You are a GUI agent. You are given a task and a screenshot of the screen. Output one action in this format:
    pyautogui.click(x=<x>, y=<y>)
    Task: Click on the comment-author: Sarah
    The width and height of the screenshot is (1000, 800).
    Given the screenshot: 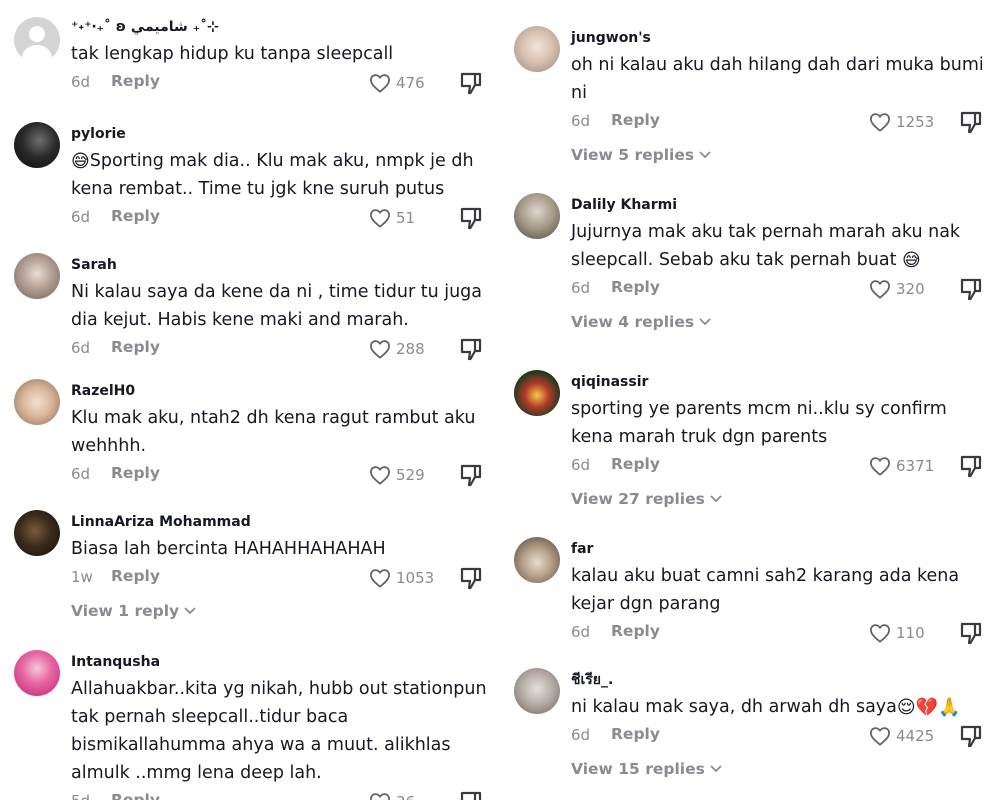 What is the action you would take?
    pyautogui.click(x=282, y=265)
    